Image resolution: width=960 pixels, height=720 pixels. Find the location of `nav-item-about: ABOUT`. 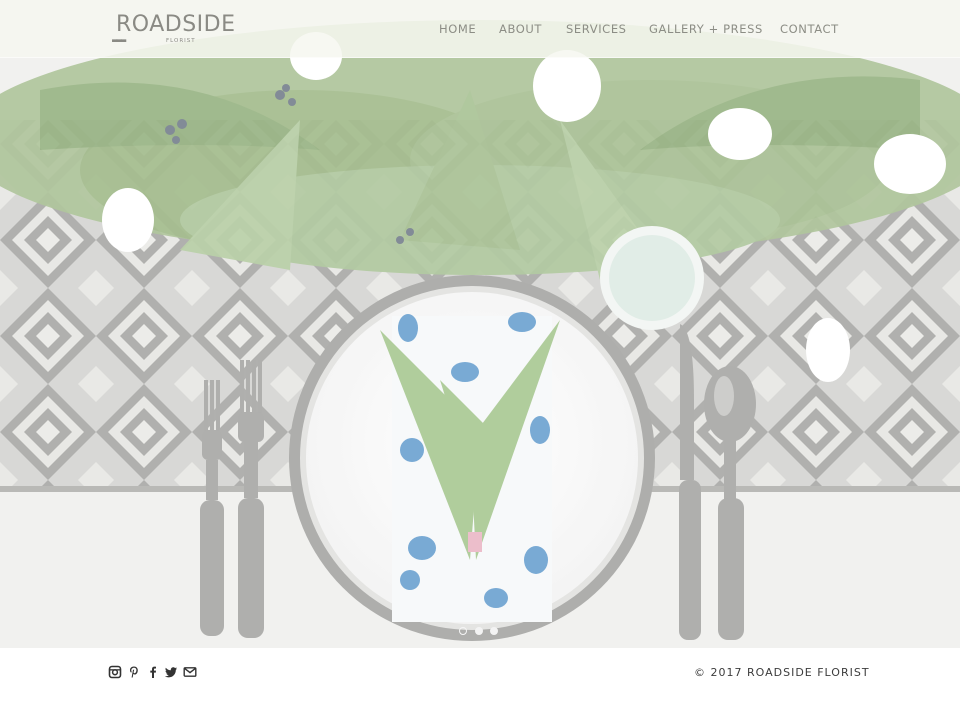

nav-item-about: ABOUT is located at coordinates (520, 29).